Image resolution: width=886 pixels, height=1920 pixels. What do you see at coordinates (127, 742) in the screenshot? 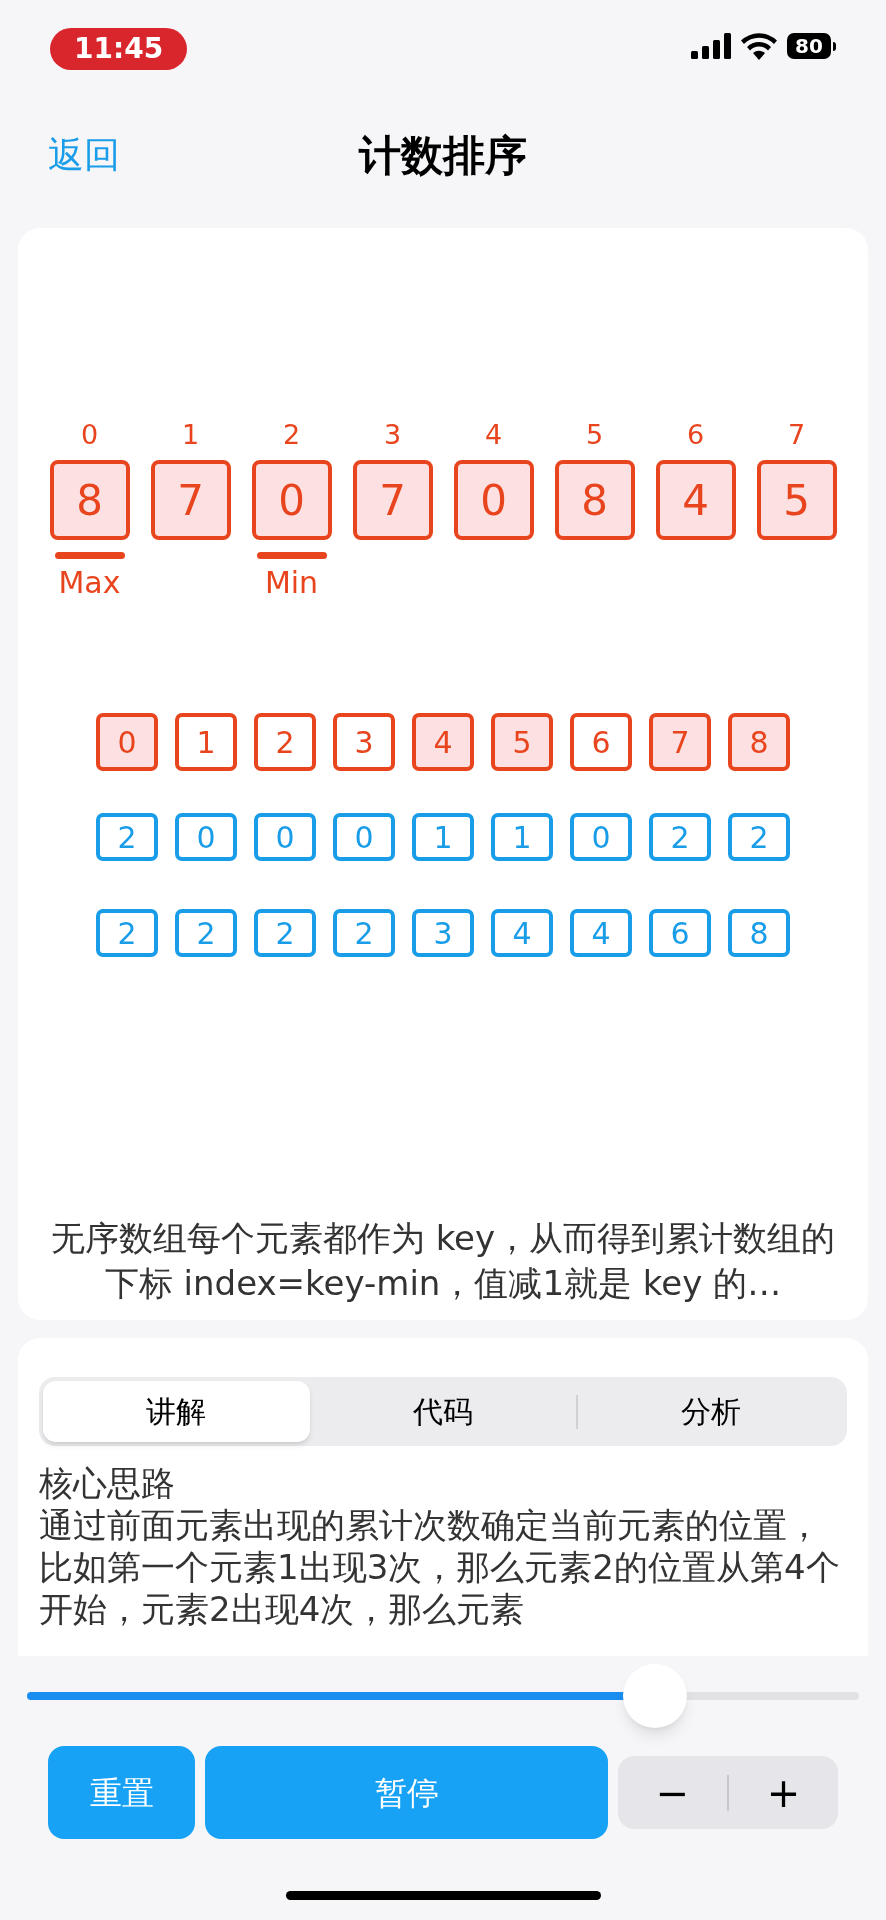
I see `count-key: 0` at bounding box center [127, 742].